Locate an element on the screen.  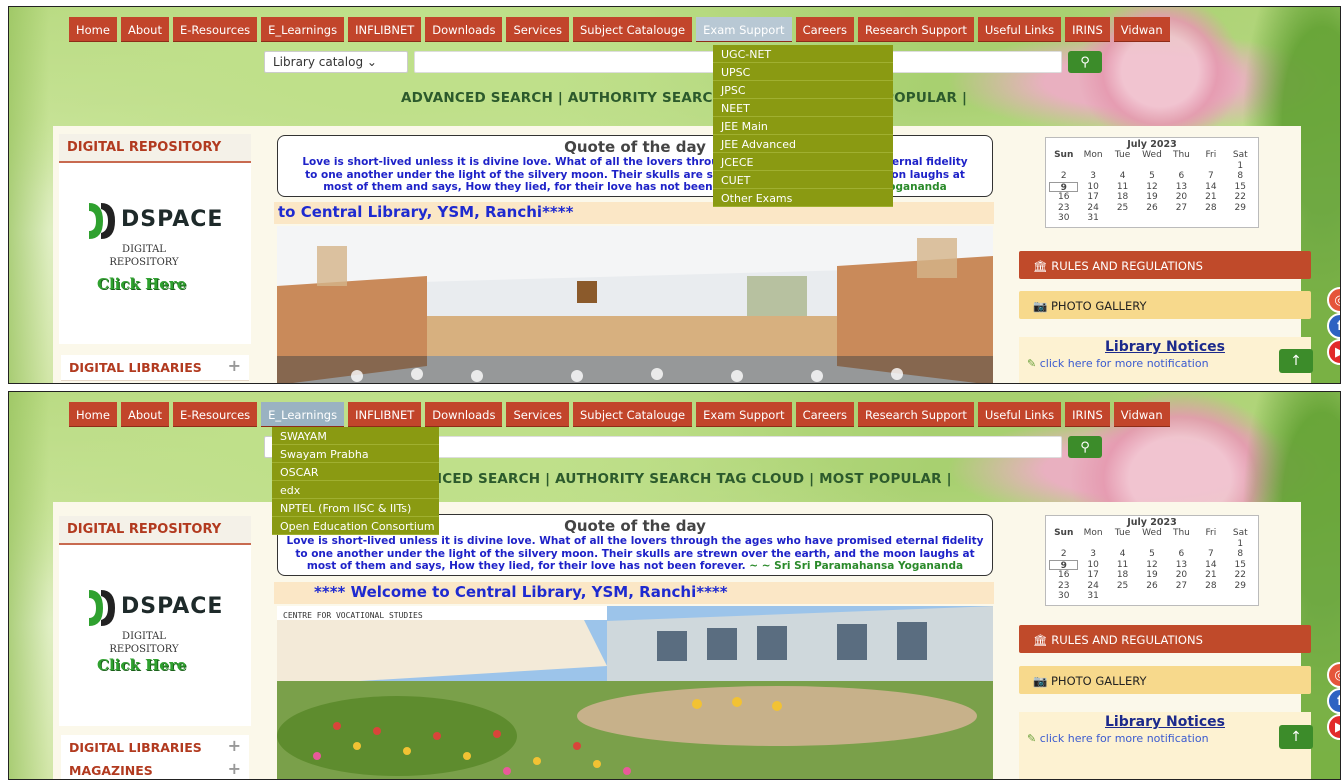
menu-item-jcece: JCECE is located at coordinates (803, 162).